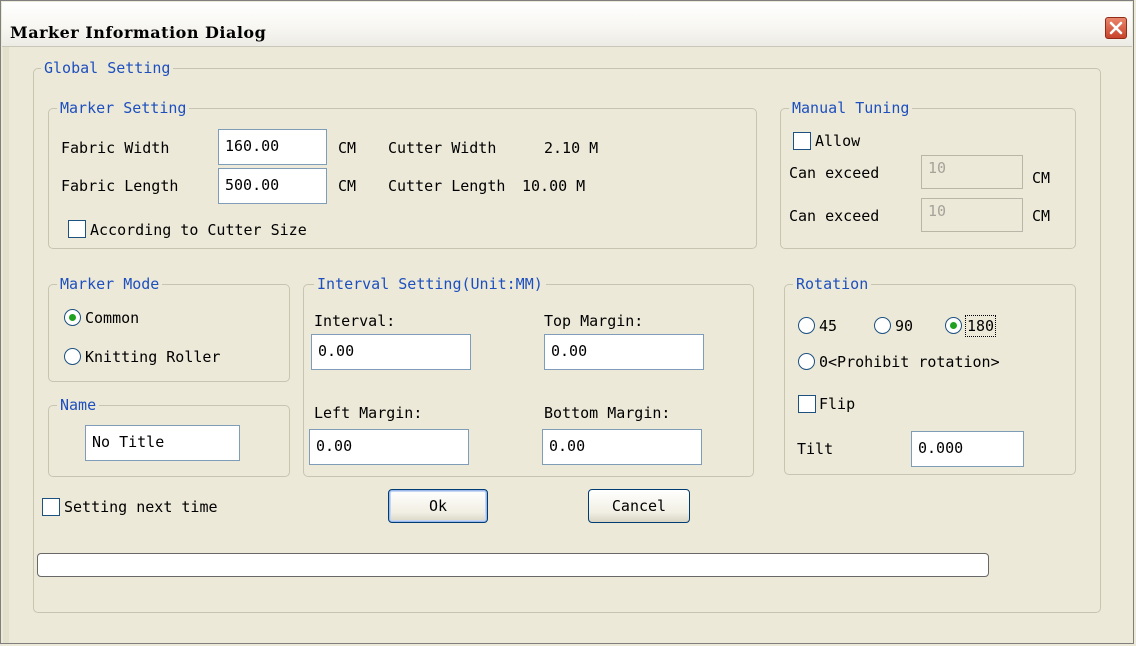 The image size is (1136, 646). What do you see at coordinates (624, 352) in the screenshot?
I see `top-margin-input: 0.00` at bounding box center [624, 352].